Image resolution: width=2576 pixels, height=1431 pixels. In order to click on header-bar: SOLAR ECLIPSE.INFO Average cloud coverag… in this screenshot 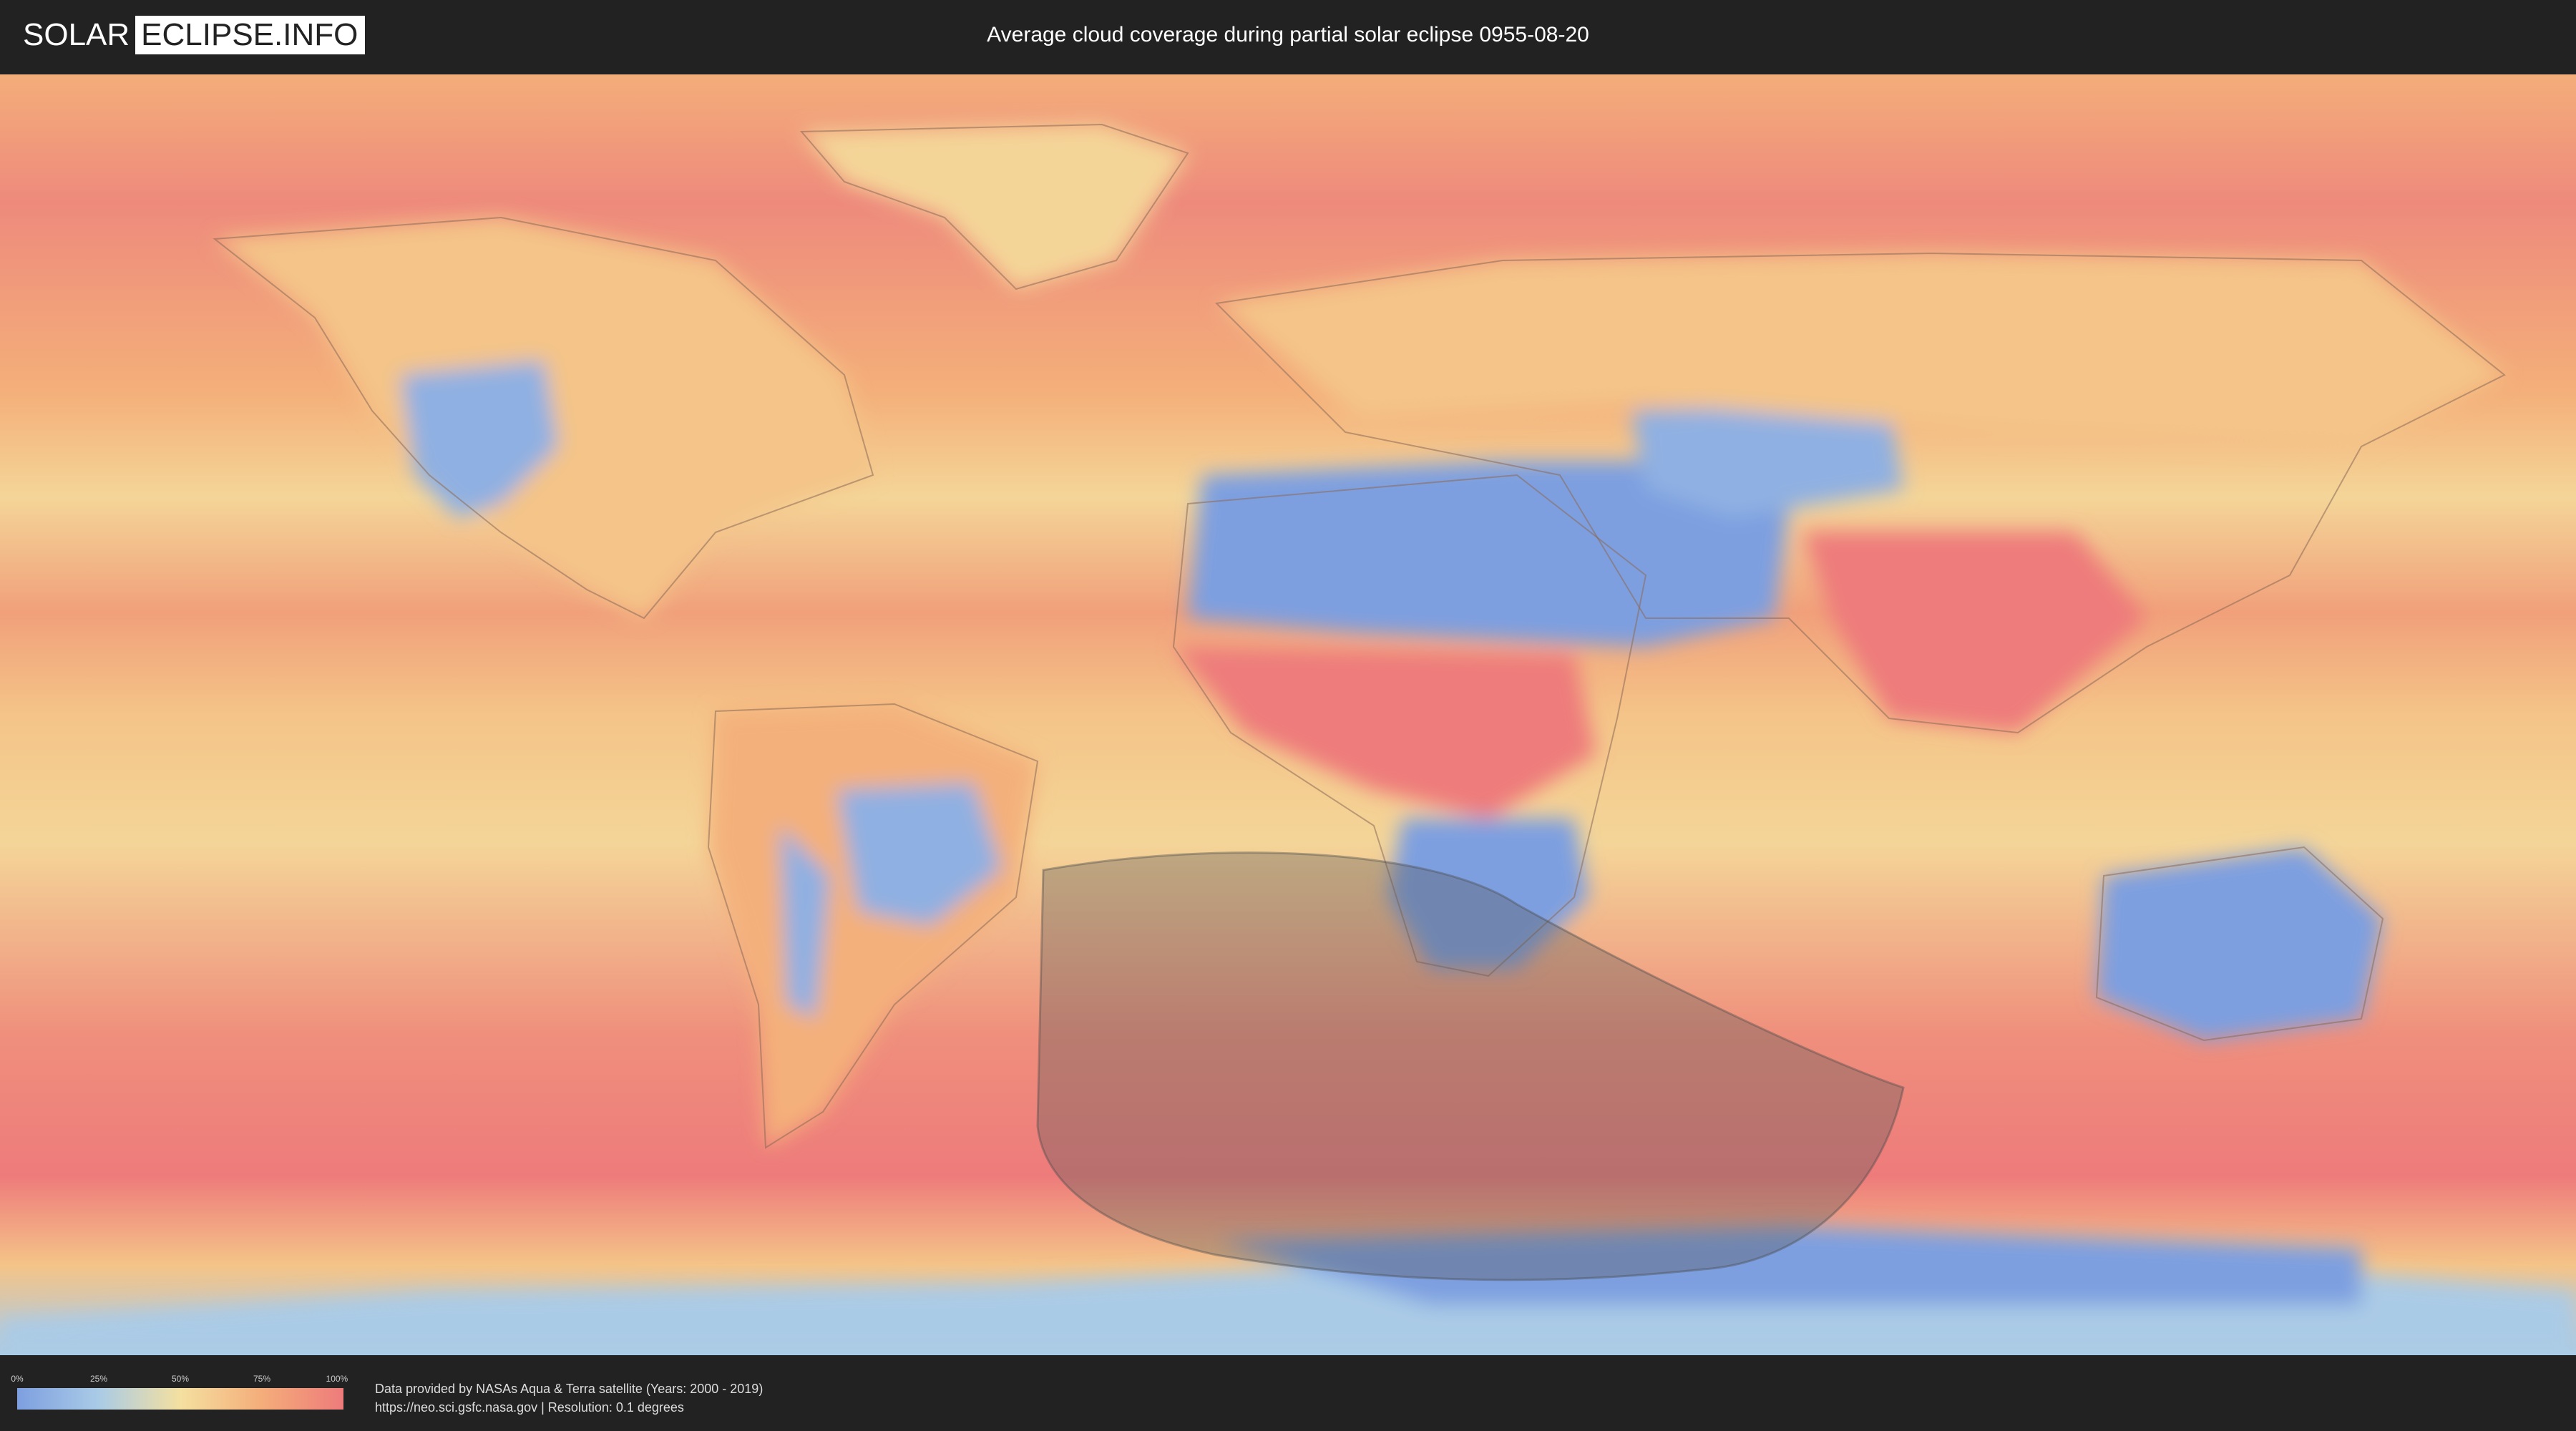, I will do `click(1288, 36)`.